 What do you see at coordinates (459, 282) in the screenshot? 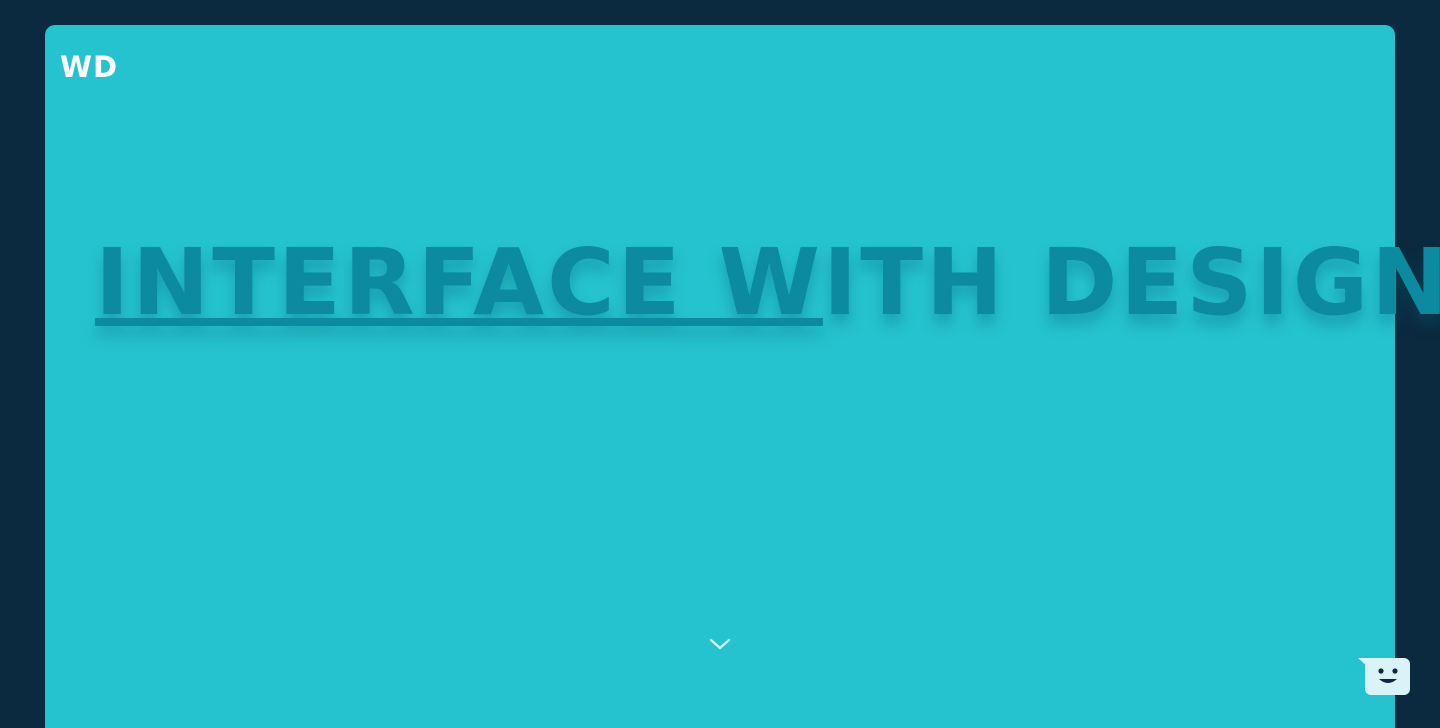
I see `headline-underlined-part: INTERFACE W` at bounding box center [459, 282].